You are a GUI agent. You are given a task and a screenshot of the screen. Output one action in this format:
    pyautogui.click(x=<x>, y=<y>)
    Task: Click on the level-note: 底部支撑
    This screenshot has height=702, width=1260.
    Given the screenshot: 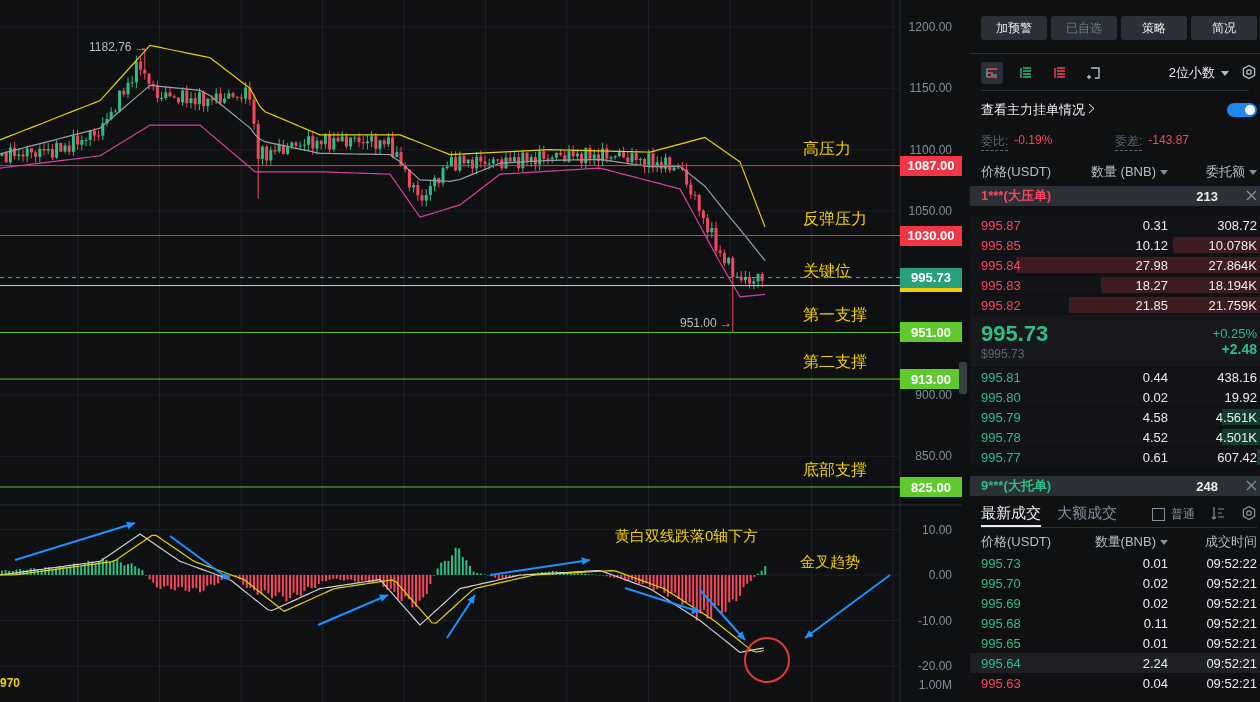 What is the action you would take?
    pyautogui.click(x=835, y=470)
    